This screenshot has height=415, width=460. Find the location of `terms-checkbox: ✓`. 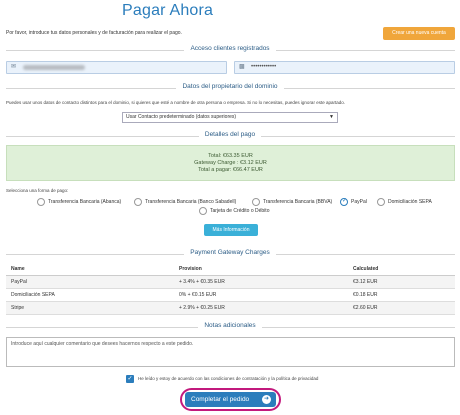

terms-checkbox: ✓ is located at coordinates (130, 379).